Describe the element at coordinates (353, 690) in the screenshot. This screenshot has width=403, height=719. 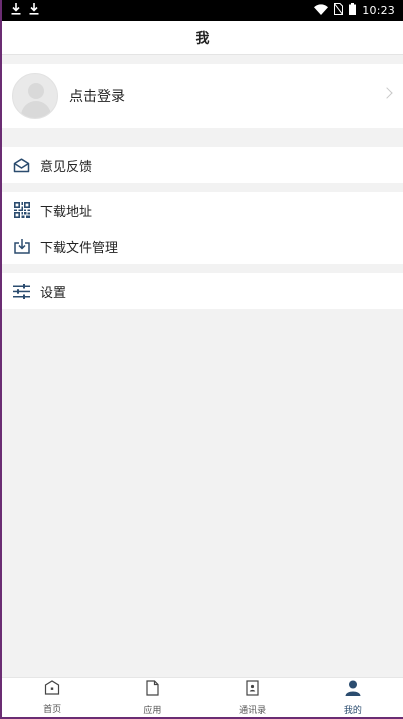
I see `user-icon` at that location.